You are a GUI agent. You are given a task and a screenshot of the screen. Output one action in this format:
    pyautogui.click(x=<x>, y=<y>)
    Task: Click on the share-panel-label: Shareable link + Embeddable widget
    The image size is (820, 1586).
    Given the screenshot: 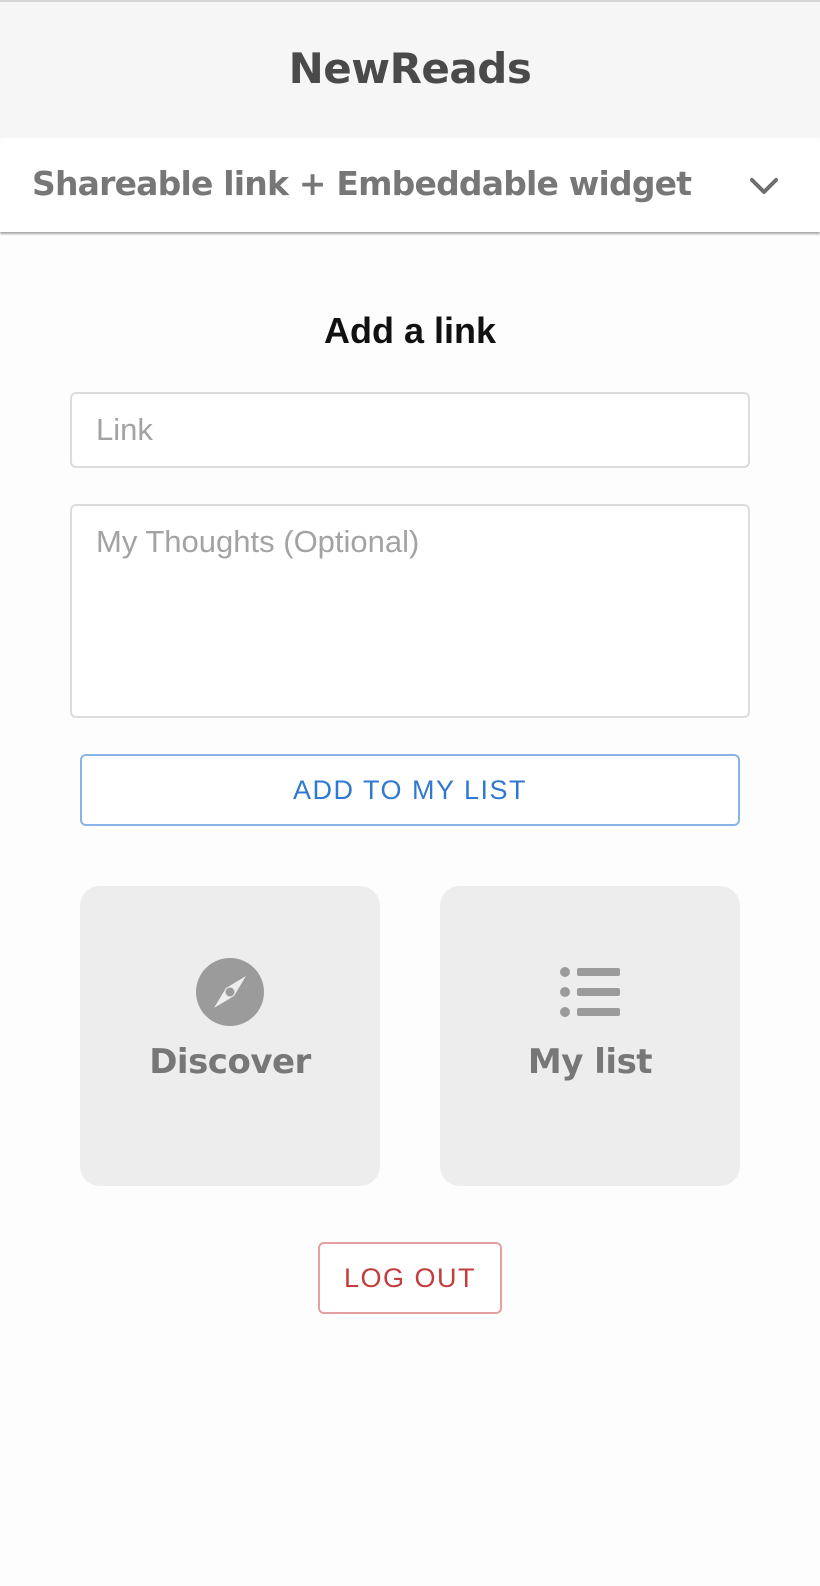 What is the action you would take?
    pyautogui.click(x=362, y=183)
    